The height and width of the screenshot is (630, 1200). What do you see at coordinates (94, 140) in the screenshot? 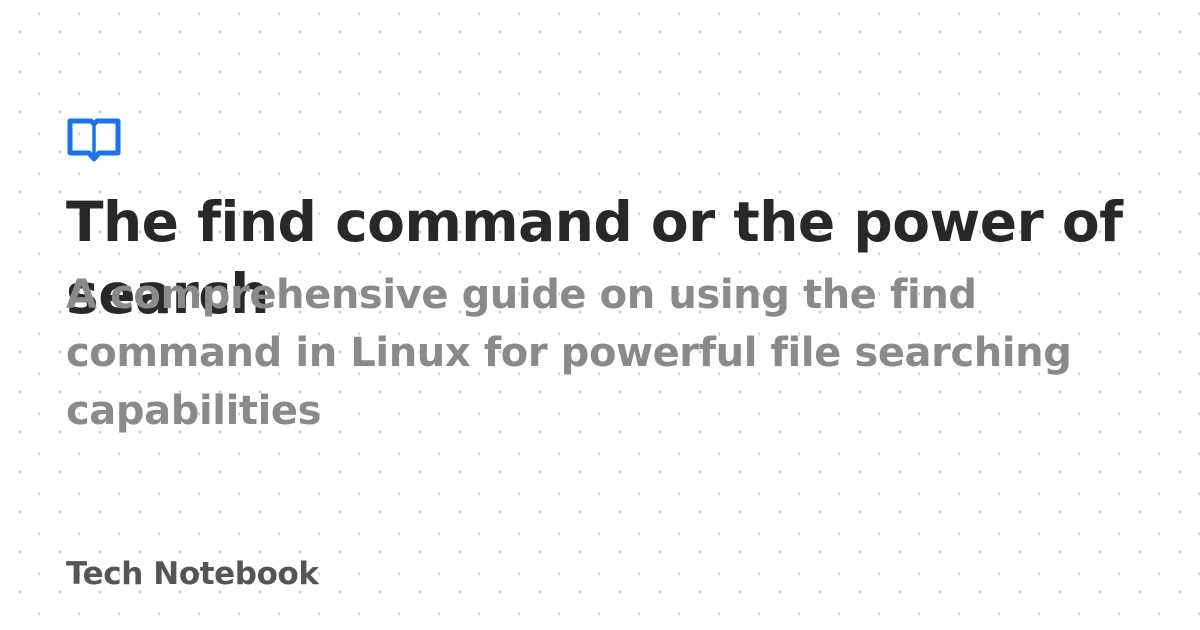
I see `open-book-icon` at bounding box center [94, 140].